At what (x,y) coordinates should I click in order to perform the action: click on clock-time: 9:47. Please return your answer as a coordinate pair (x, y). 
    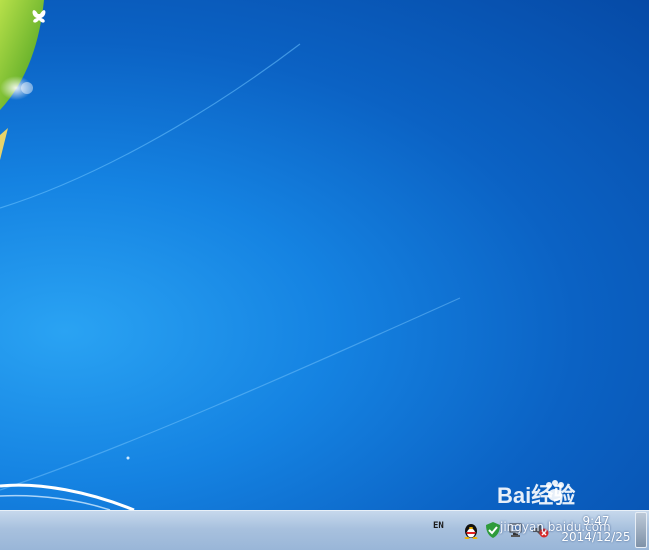
    Looking at the image, I should click on (596, 521).